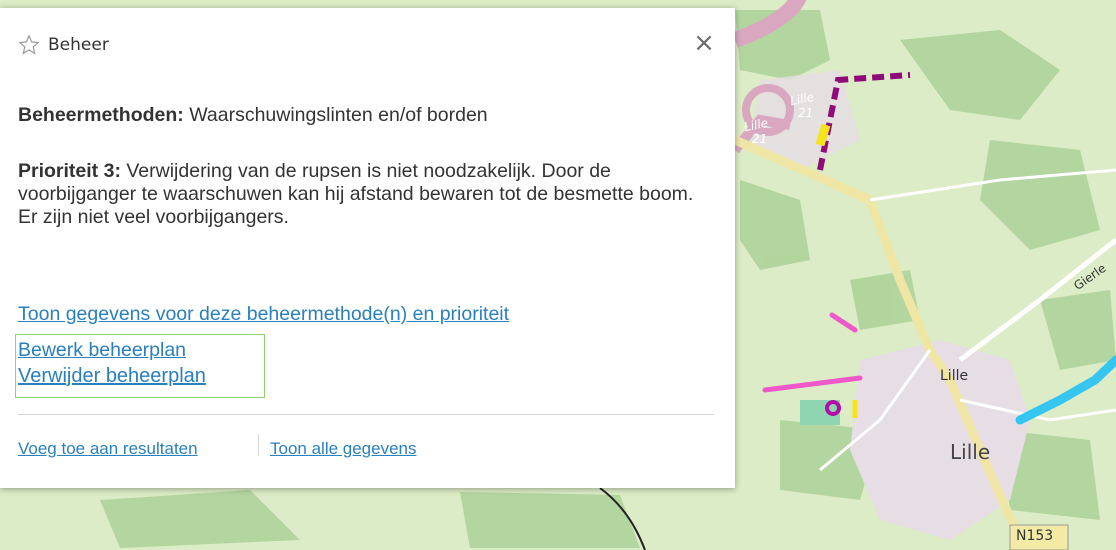  What do you see at coordinates (1035, 536) in the screenshot?
I see `map-label-n153: N153` at bounding box center [1035, 536].